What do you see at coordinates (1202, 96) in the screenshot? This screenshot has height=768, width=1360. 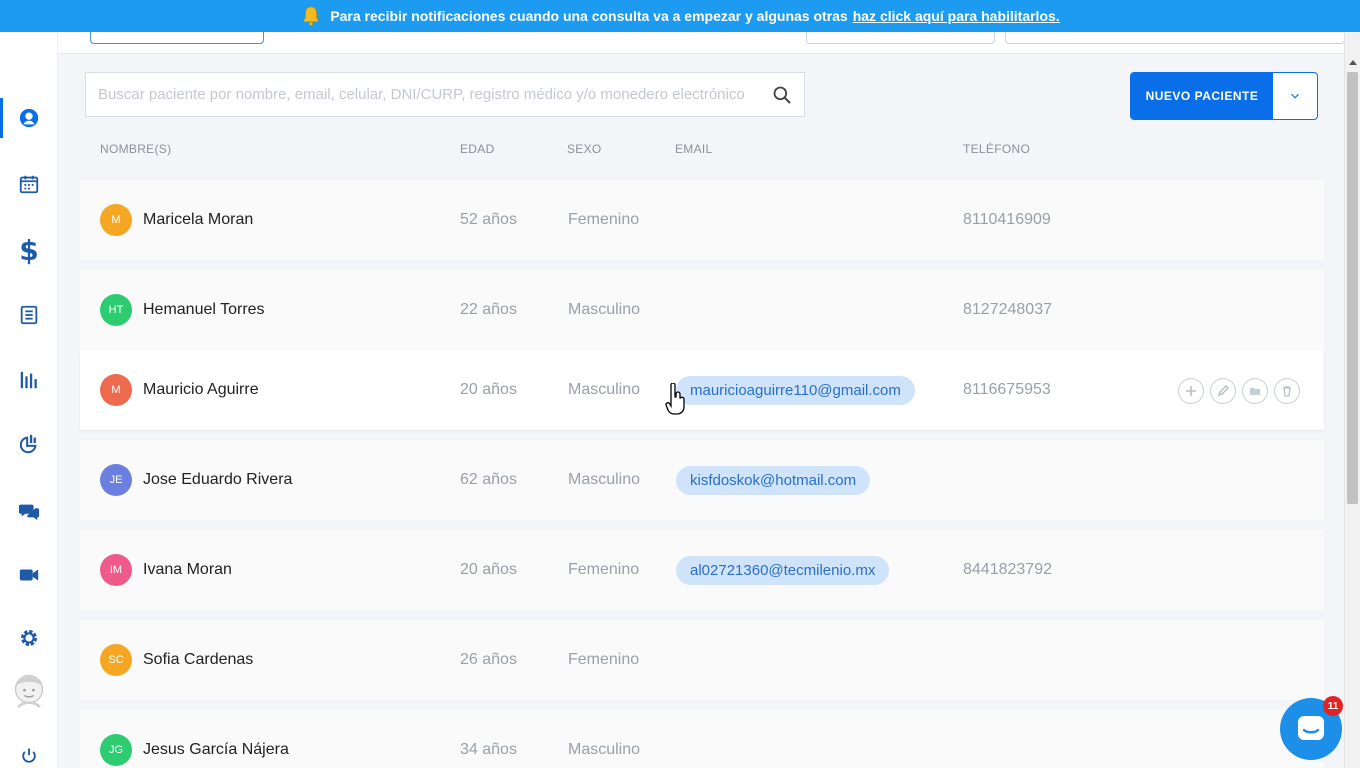 I see `new-patient-button: NUEVO PACIENTE` at bounding box center [1202, 96].